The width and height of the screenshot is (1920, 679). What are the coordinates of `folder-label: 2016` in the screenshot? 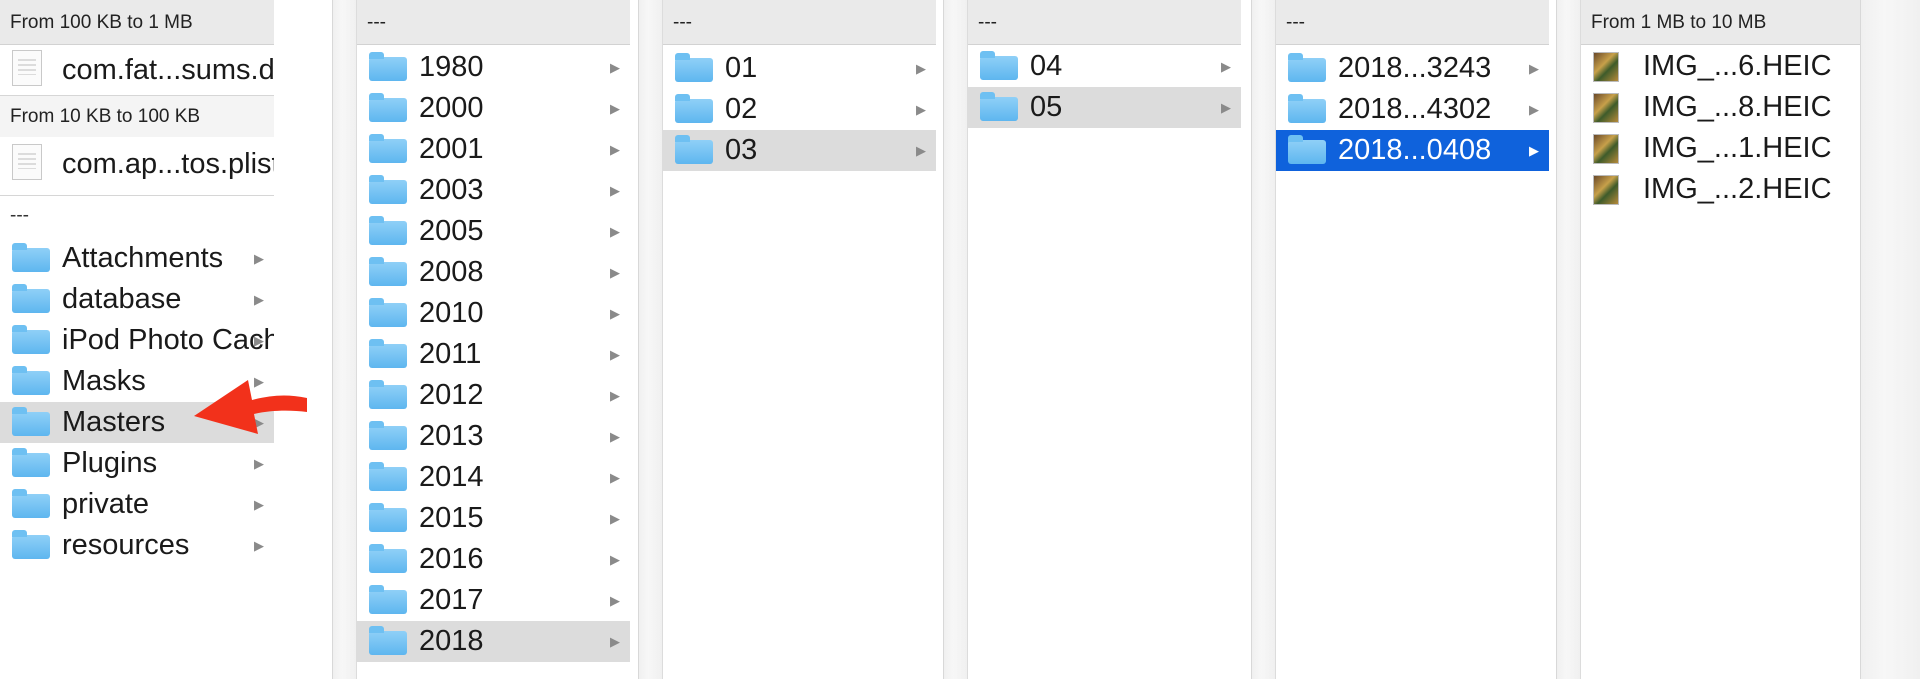 It's located at (451, 559).